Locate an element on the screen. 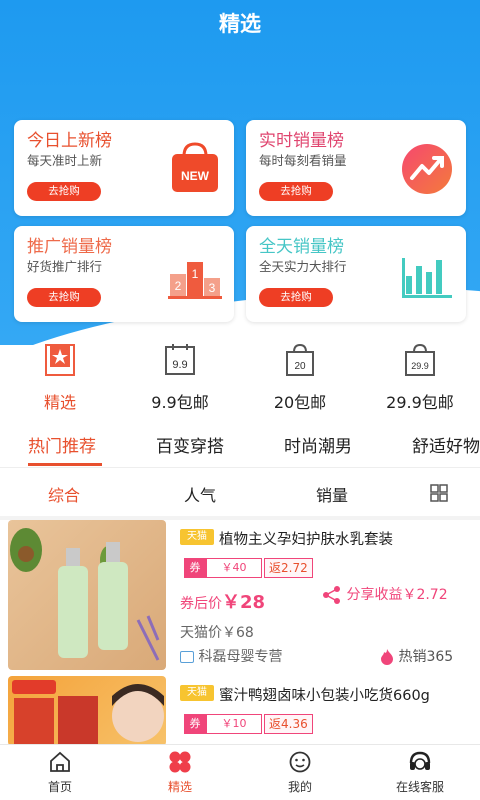 The image size is (480, 800). nav-label: 首页 is located at coordinates (59, 787).